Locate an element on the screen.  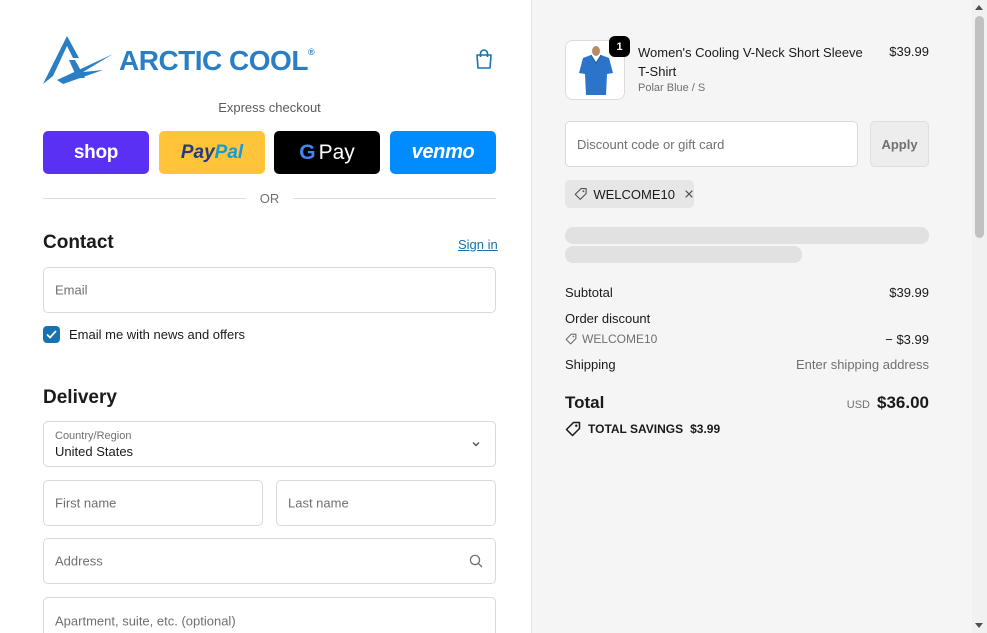
search-icon is located at coordinates (476, 561).